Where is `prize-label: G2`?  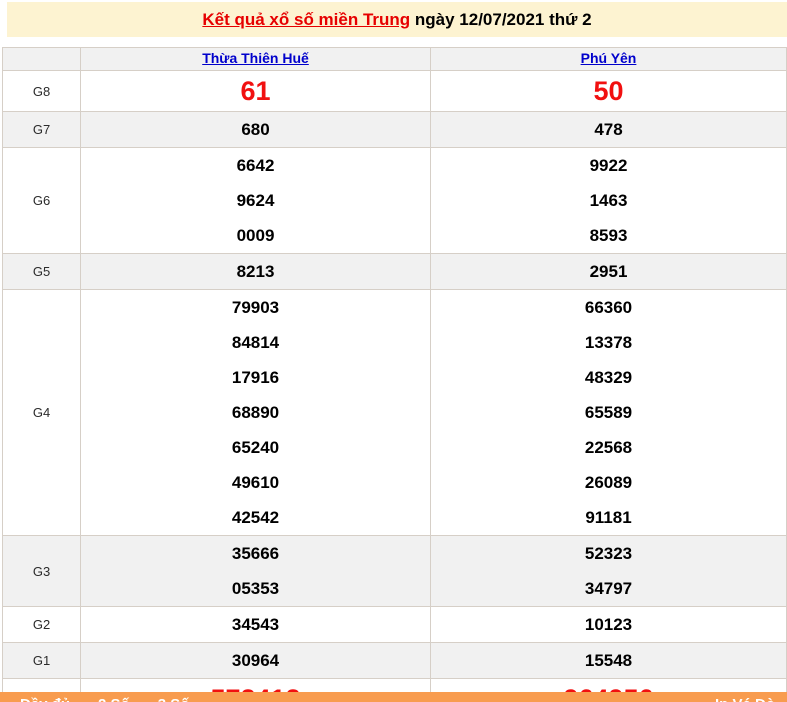 prize-label: G2 is located at coordinates (41, 624).